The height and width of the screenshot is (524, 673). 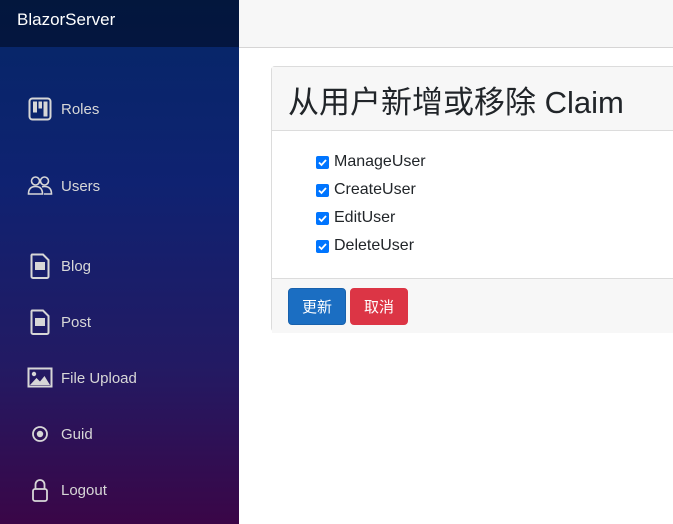 I want to click on lock-icon, so click(x=40, y=490).